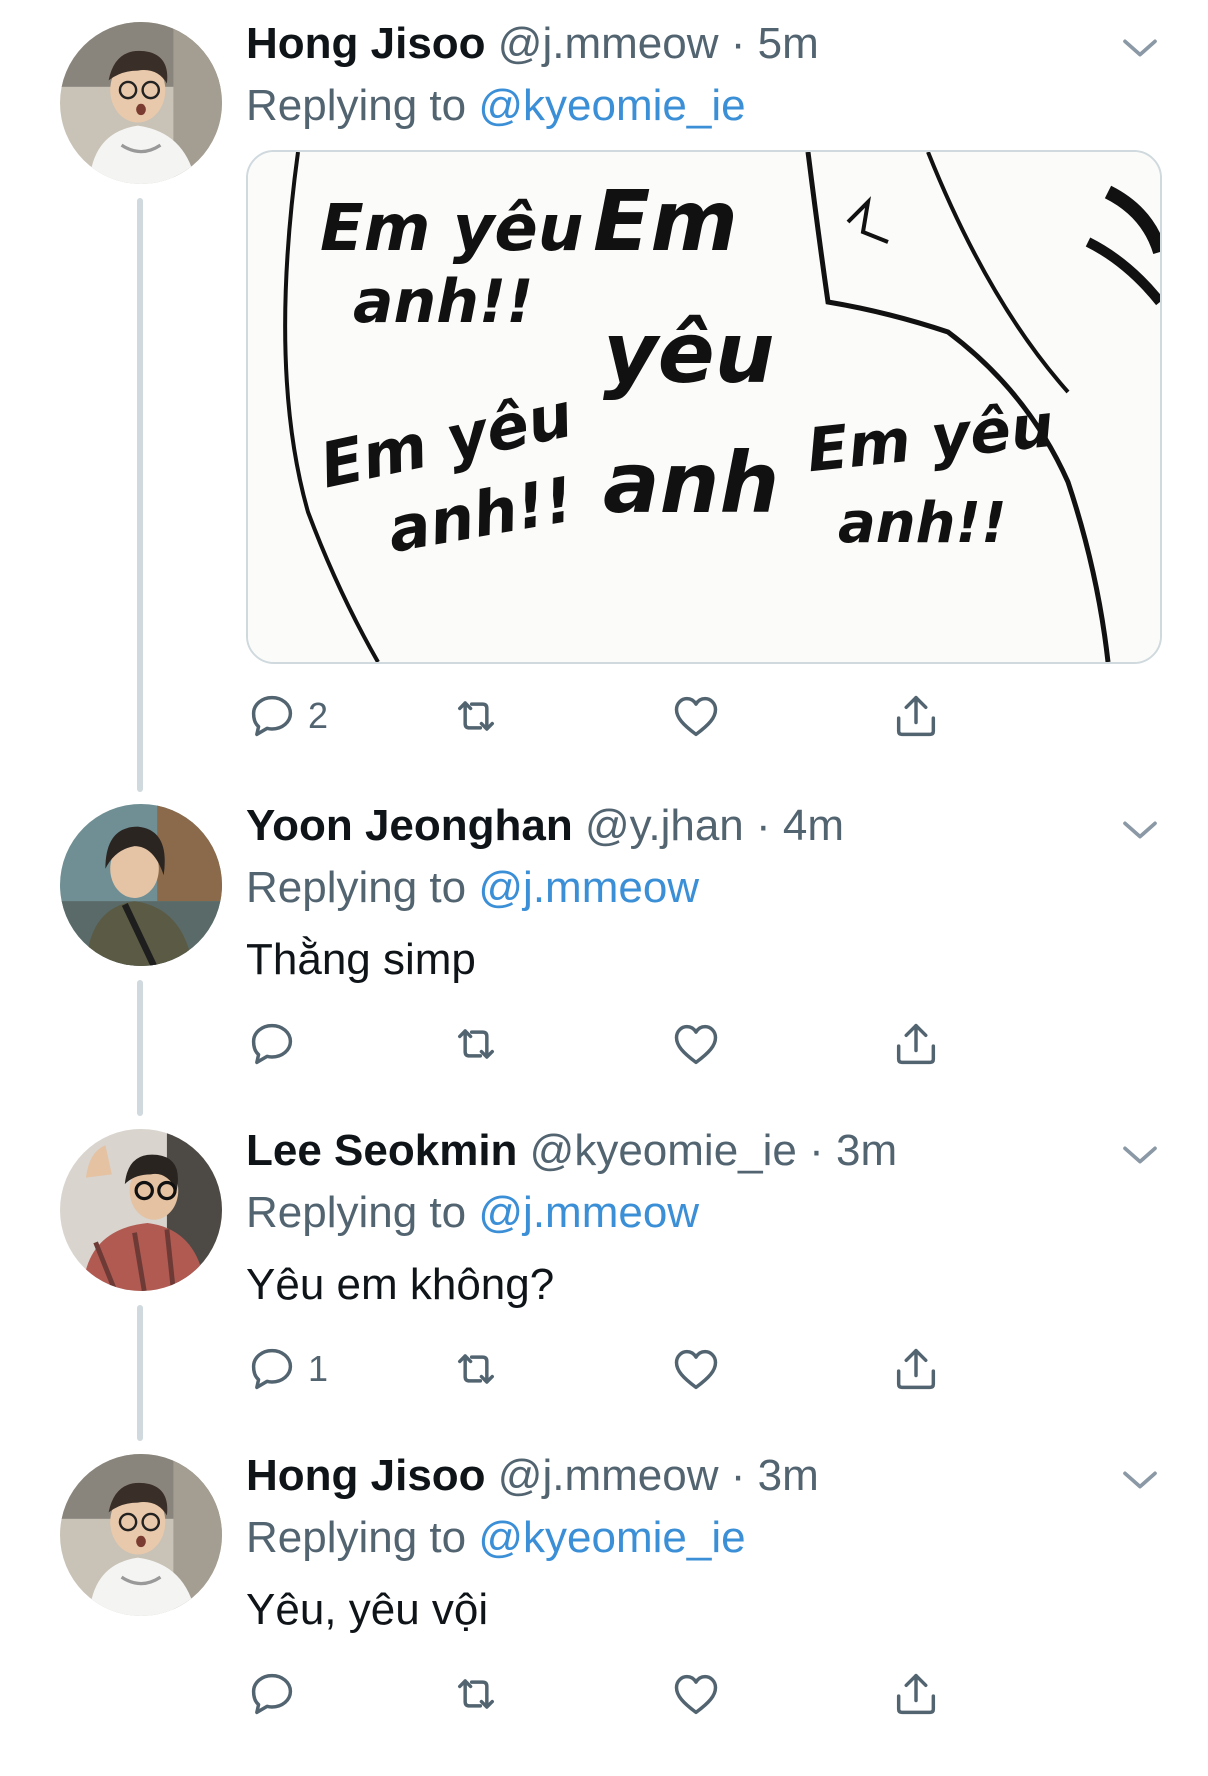 The height and width of the screenshot is (1776, 1208). I want to click on media-word: yêu, so click(689, 353).